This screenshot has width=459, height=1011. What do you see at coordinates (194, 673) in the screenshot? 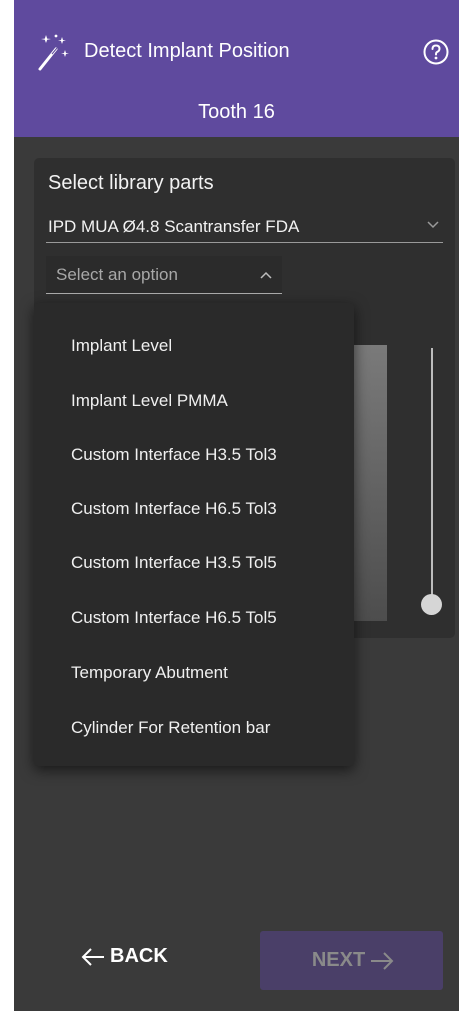
I see `menu-item-temporary-abutment: Temporary Abutment` at bounding box center [194, 673].